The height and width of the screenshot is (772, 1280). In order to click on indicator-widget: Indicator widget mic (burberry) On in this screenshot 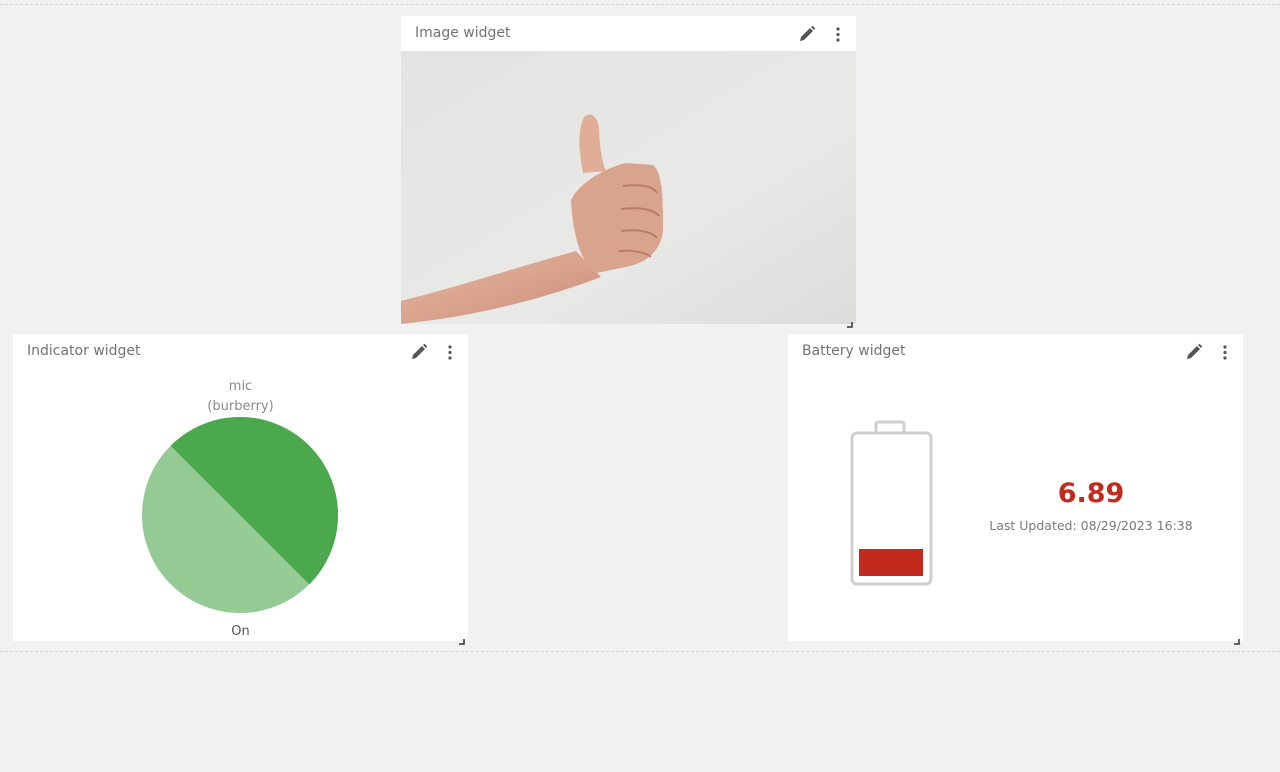, I will do `click(240, 489)`.